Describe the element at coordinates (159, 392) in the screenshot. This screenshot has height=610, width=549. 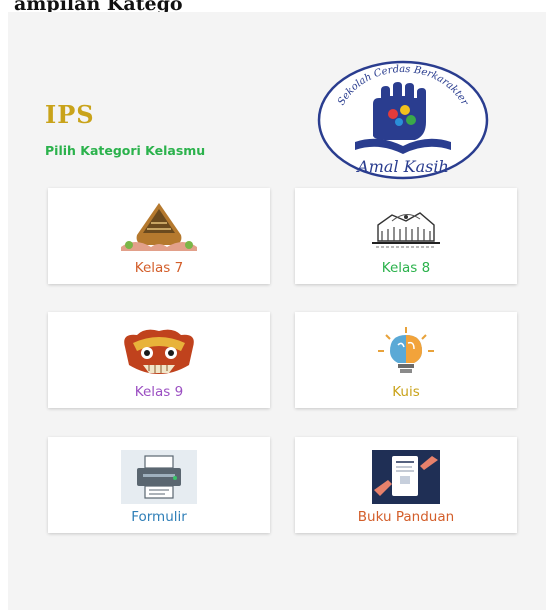
I see `menu-label: Kelas 9` at that location.